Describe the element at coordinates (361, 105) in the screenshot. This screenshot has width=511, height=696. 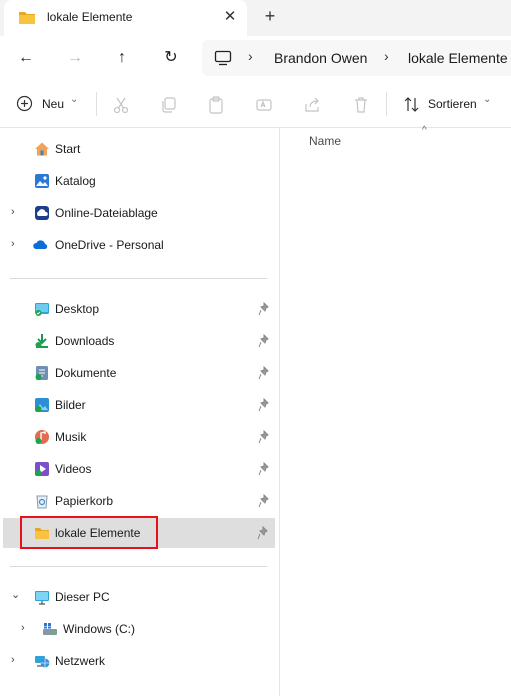
I see `delete-icon` at that location.